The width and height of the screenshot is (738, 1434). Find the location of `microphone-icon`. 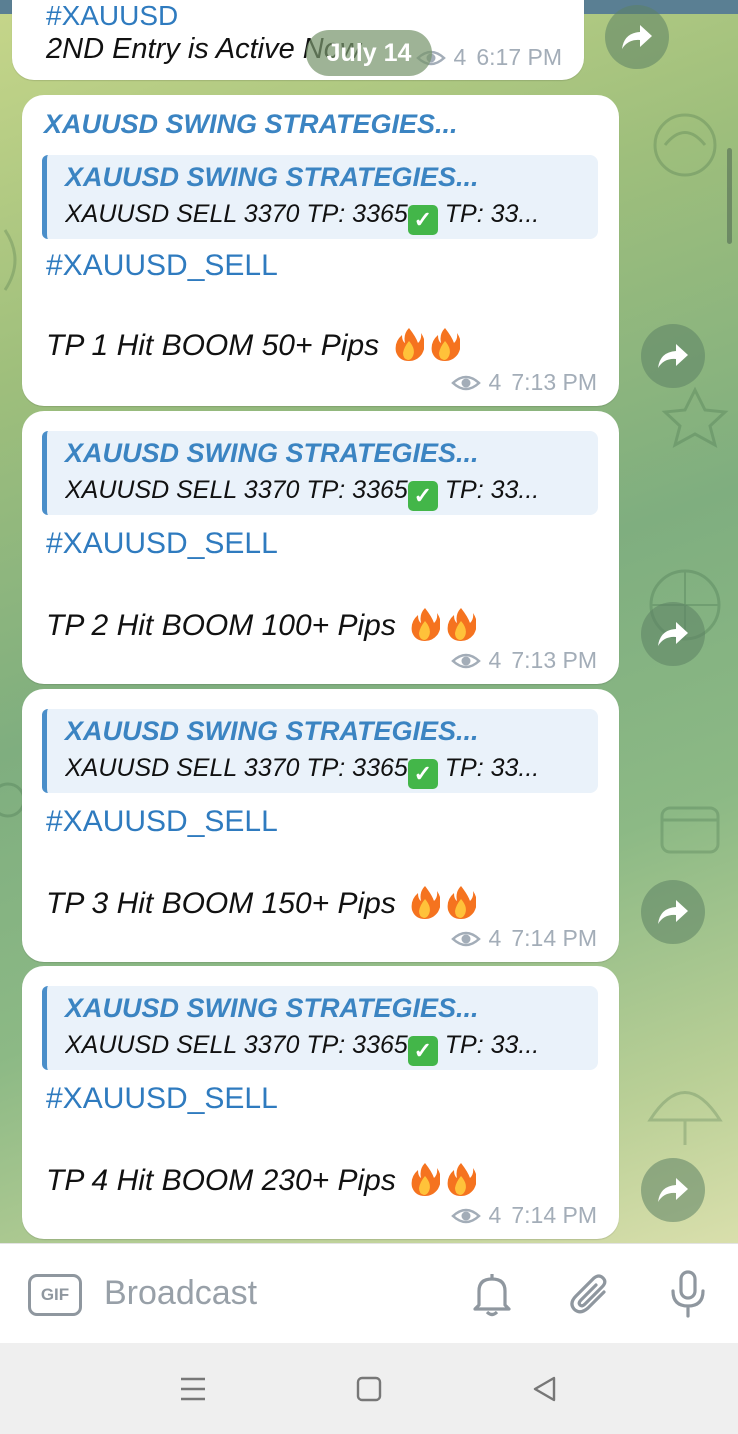

microphone-icon is located at coordinates (688, 1294).